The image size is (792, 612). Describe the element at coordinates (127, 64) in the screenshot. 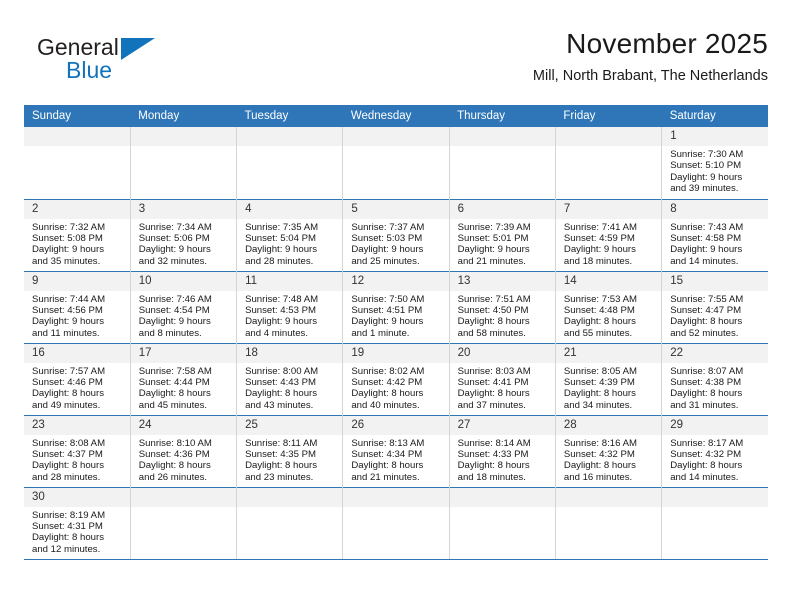

I see `general-blue-logo: General Blue` at that location.